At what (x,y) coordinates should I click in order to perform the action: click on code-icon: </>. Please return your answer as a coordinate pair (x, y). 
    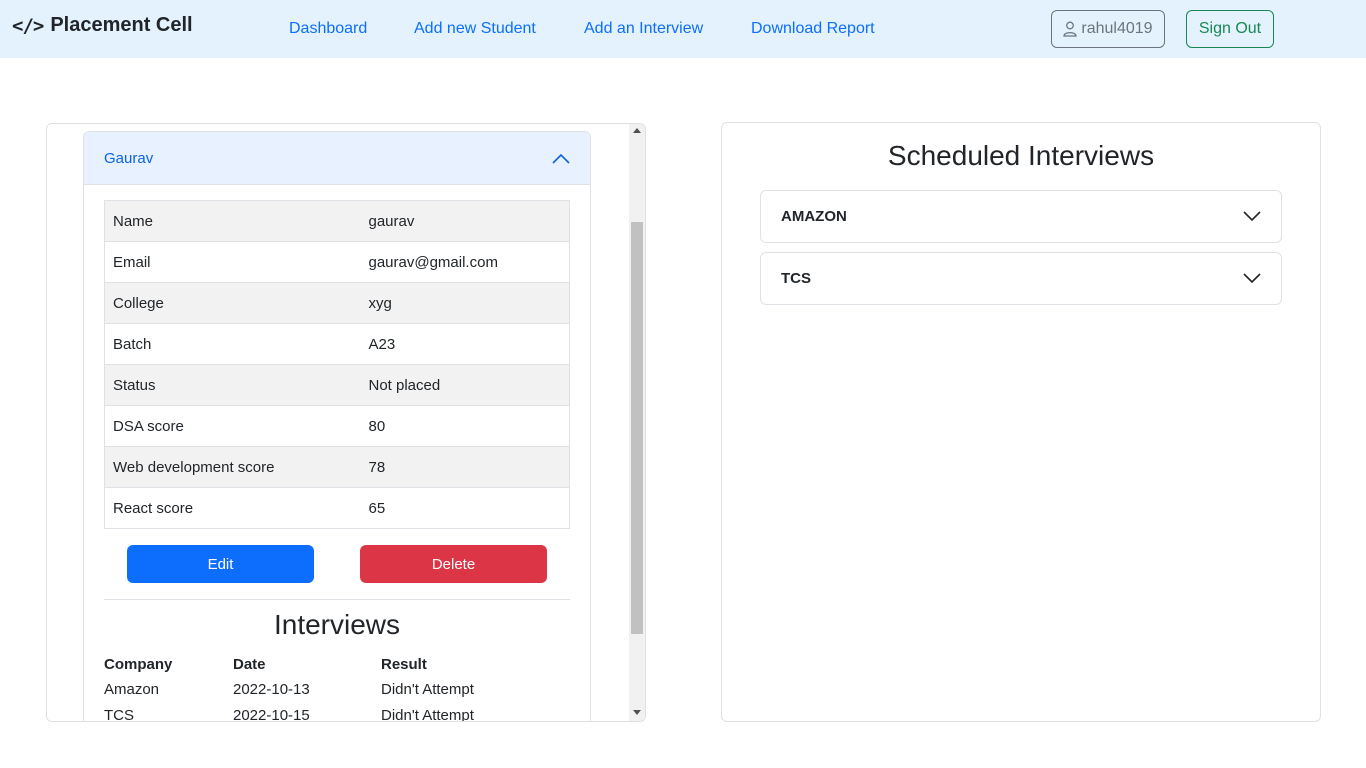
    Looking at the image, I should click on (28, 25).